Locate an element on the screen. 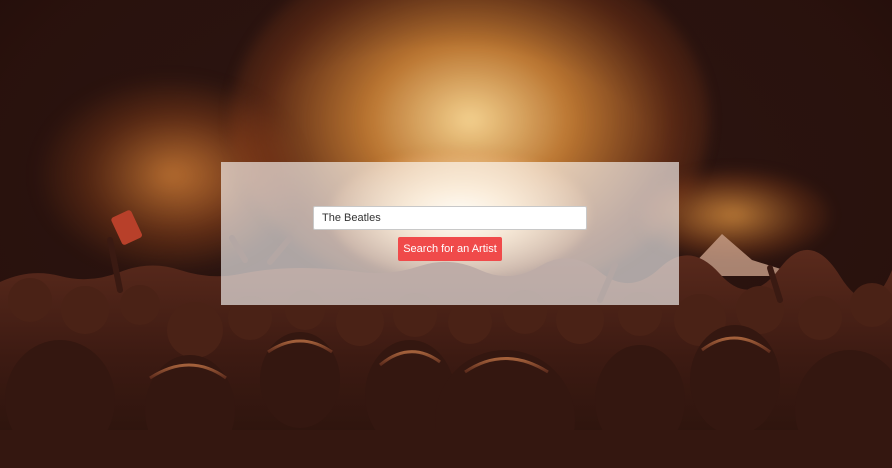  search-artist-button: Search for an Artist is located at coordinates (450, 249).